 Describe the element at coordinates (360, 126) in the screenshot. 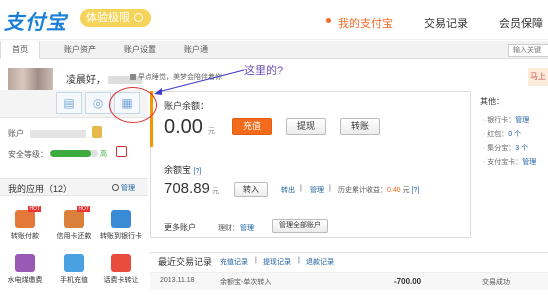

I see `transfer-button: 转账` at that location.